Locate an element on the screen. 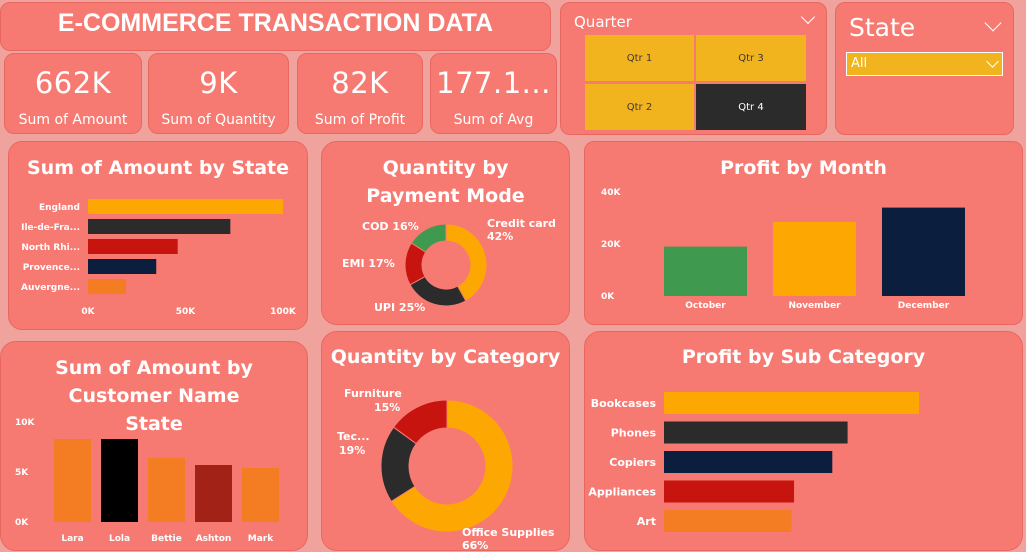 This screenshot has width=1026, height=552. quarter-option-qtr-1: Qtr 1 is located at coordinates (639, 58).